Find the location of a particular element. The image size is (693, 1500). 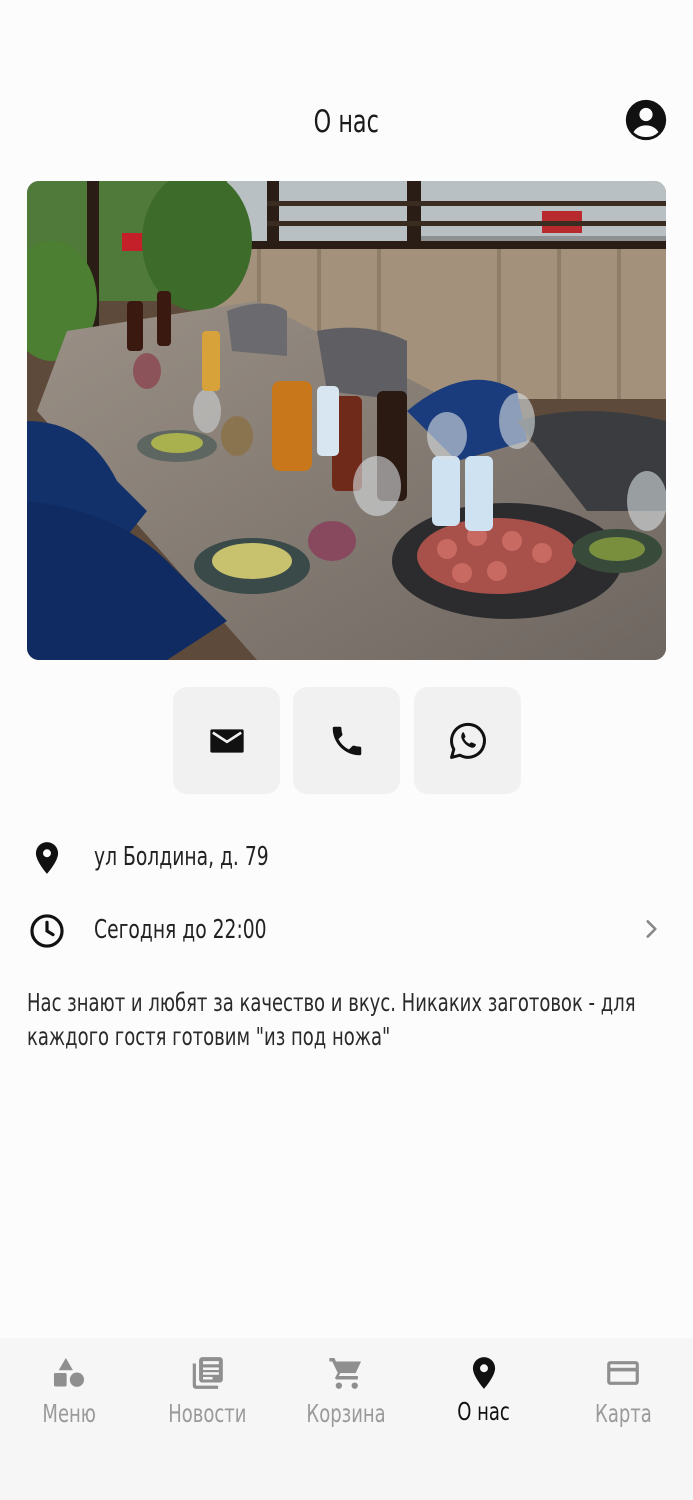

email-button is located at coordinates (226, 740).